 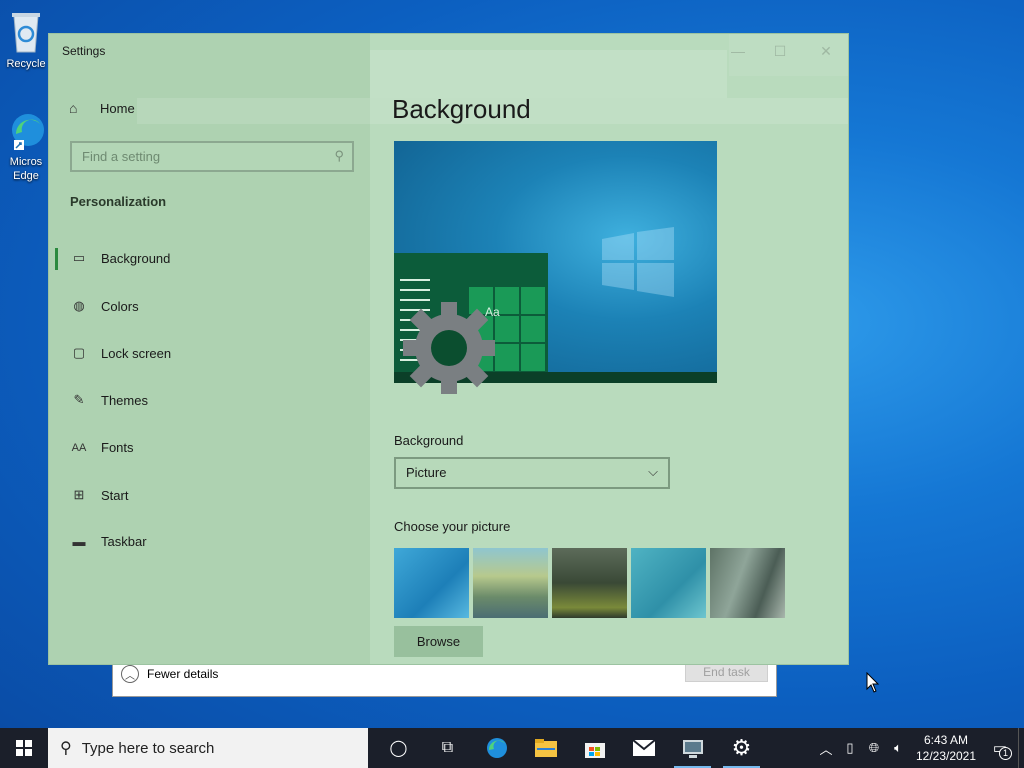 What do you see at coordinates (26, 33) in the screenshot?
I see `recycle-bin-icon` at bounding box center [26, 33].